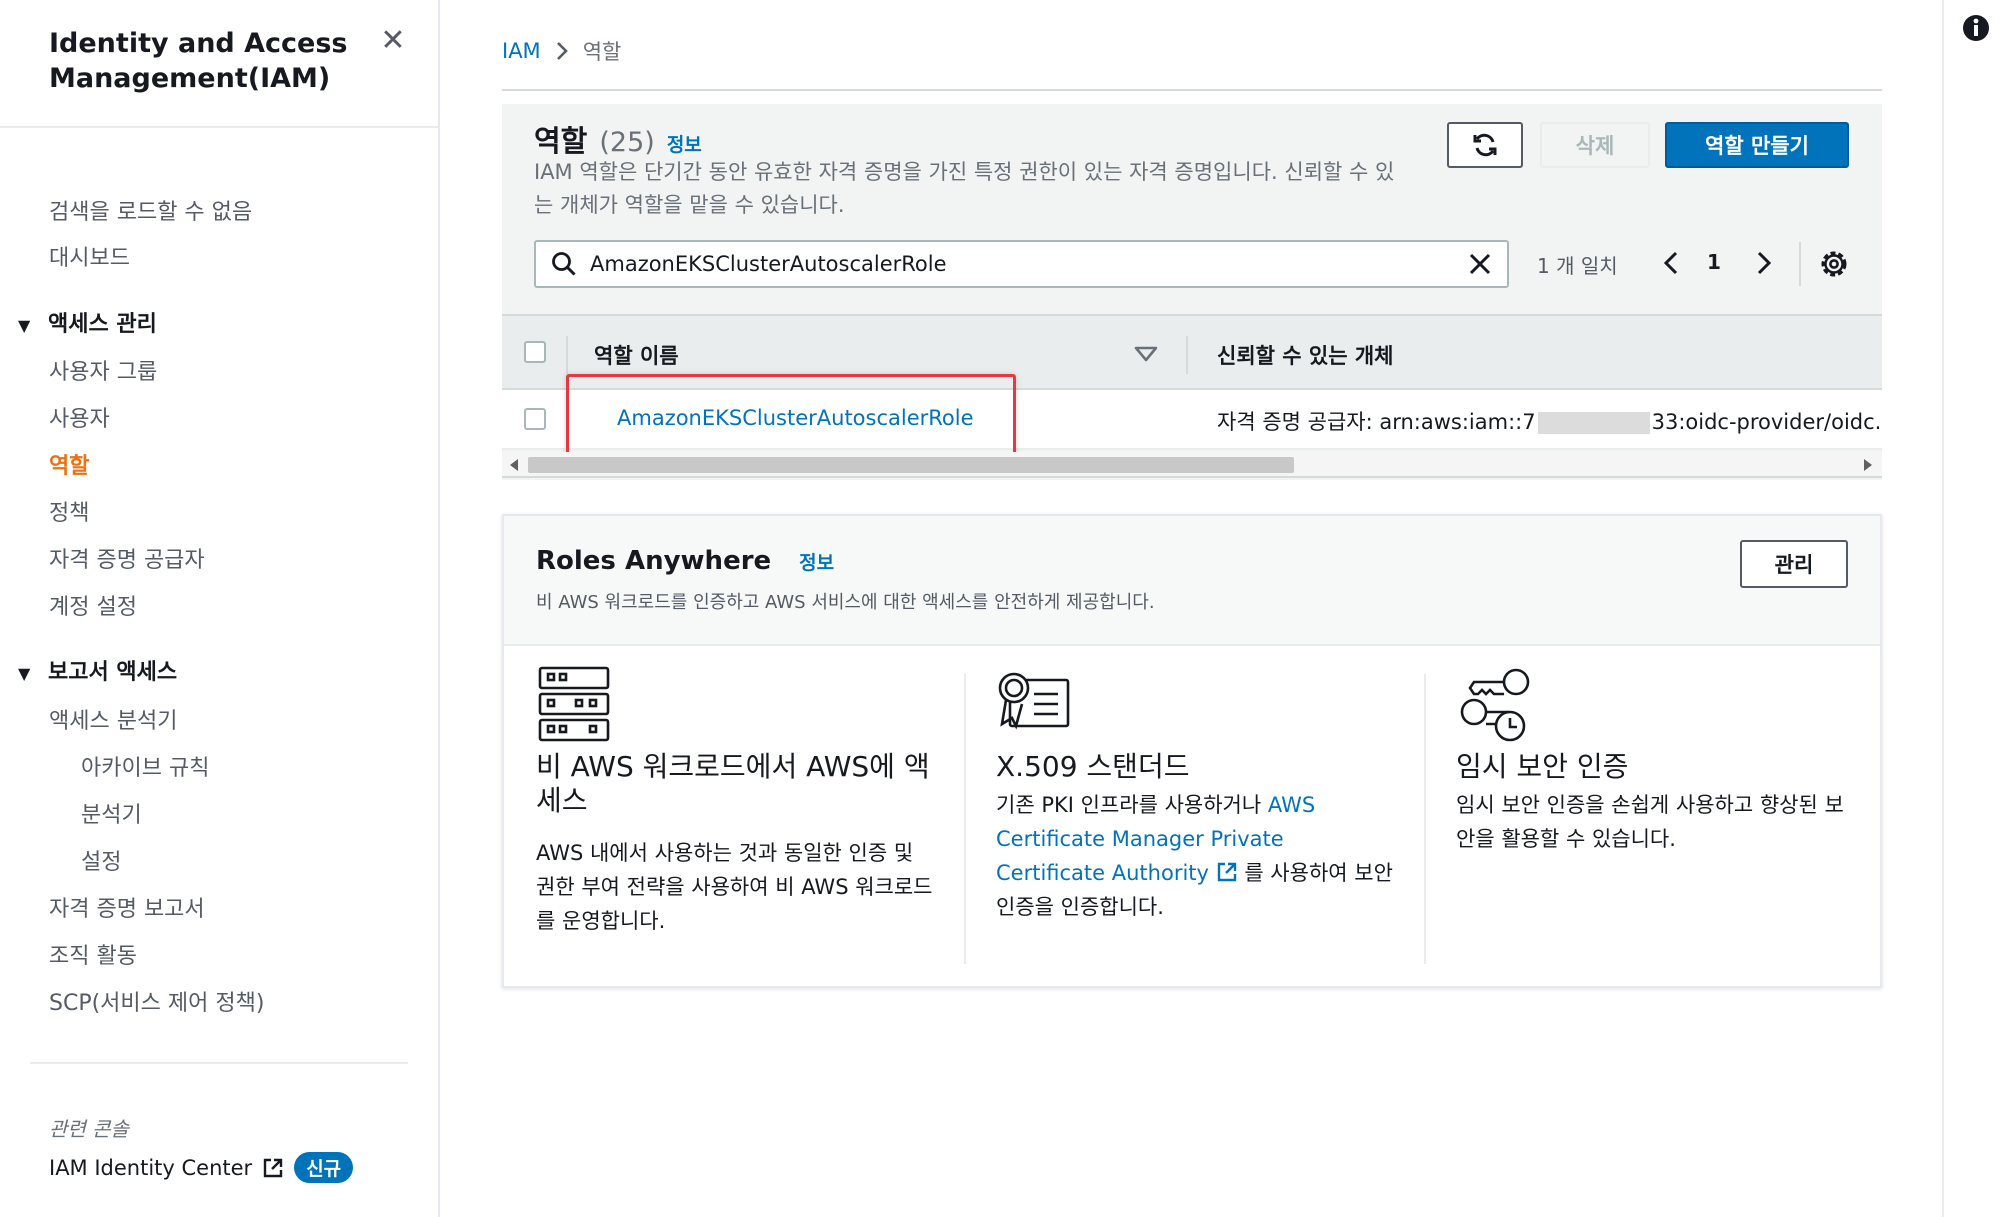 This screenshot has width=2000, height=1217. What do you see at coordinates (1976, 28) in the screenshot?
I see `info-icon` at bounding box center [1976, 28].